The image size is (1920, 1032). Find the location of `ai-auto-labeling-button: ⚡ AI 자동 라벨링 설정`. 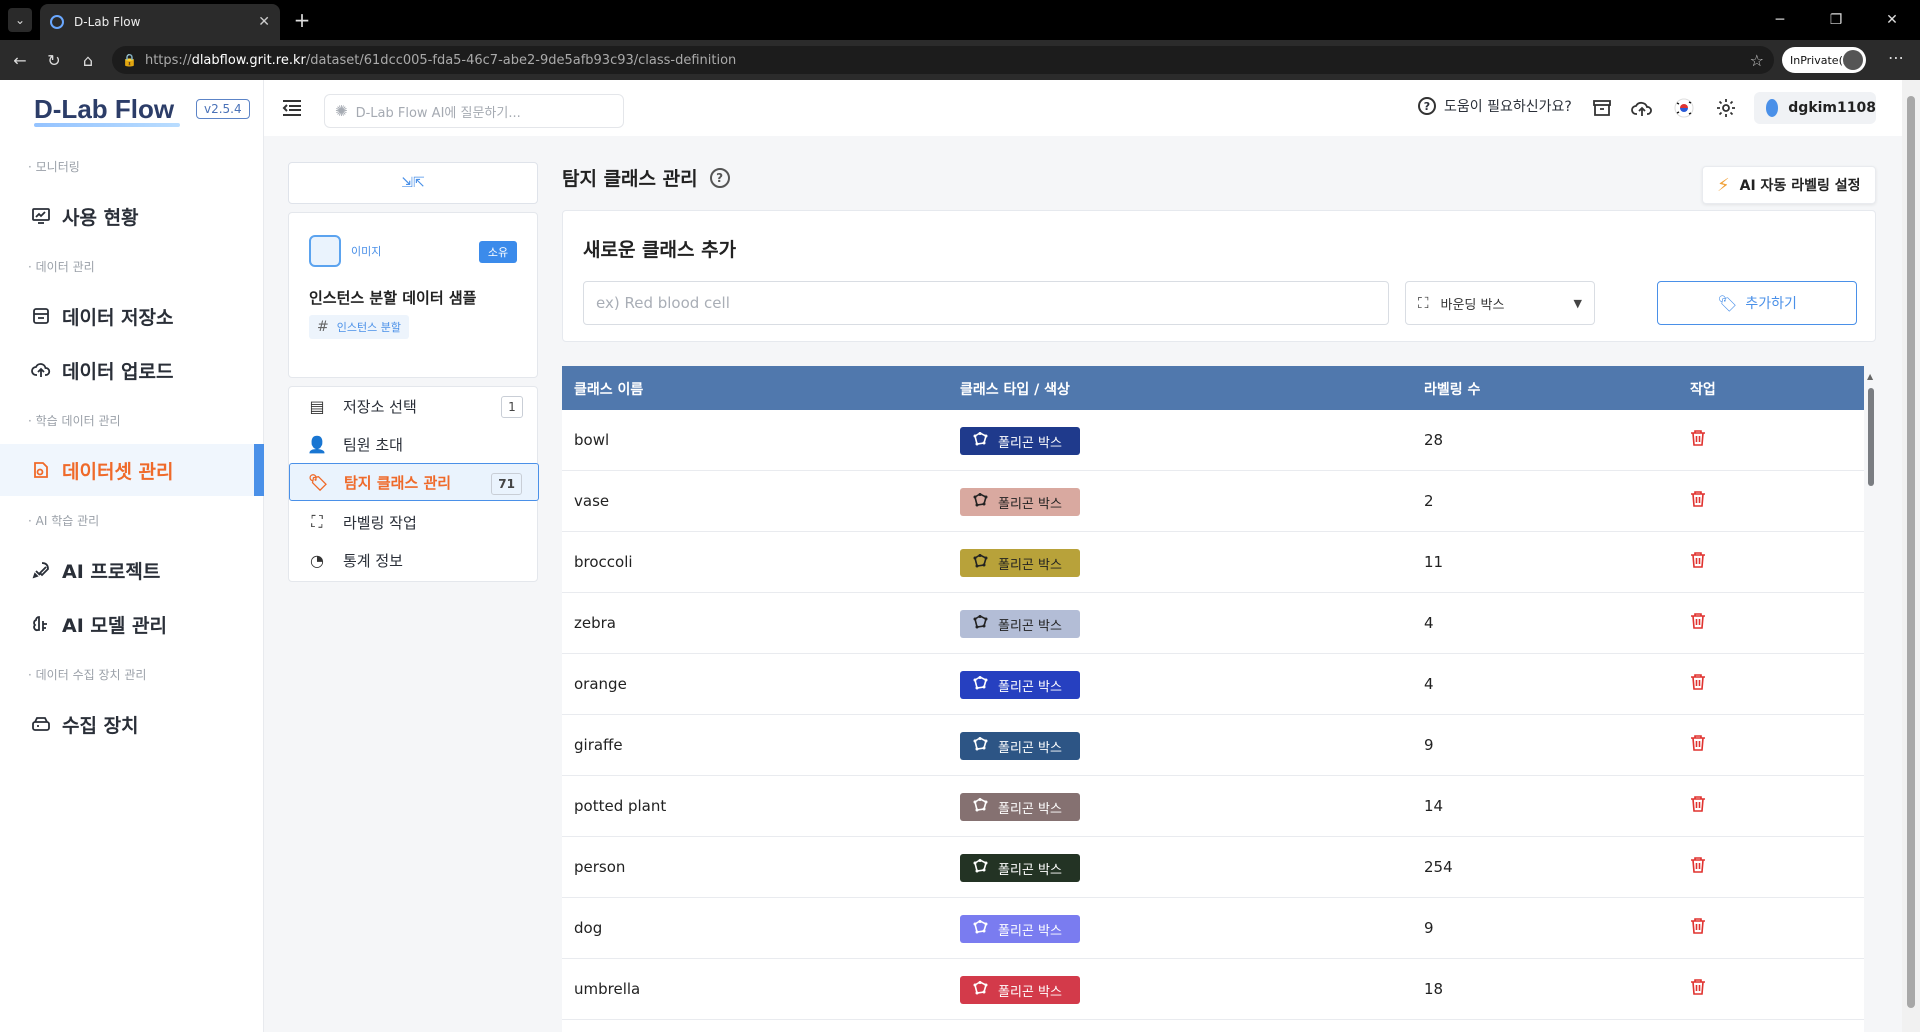

ai-auto-labeling-button: ⚡ AI 자동 라벨링 설정 is located at coordinates (1789, 185).